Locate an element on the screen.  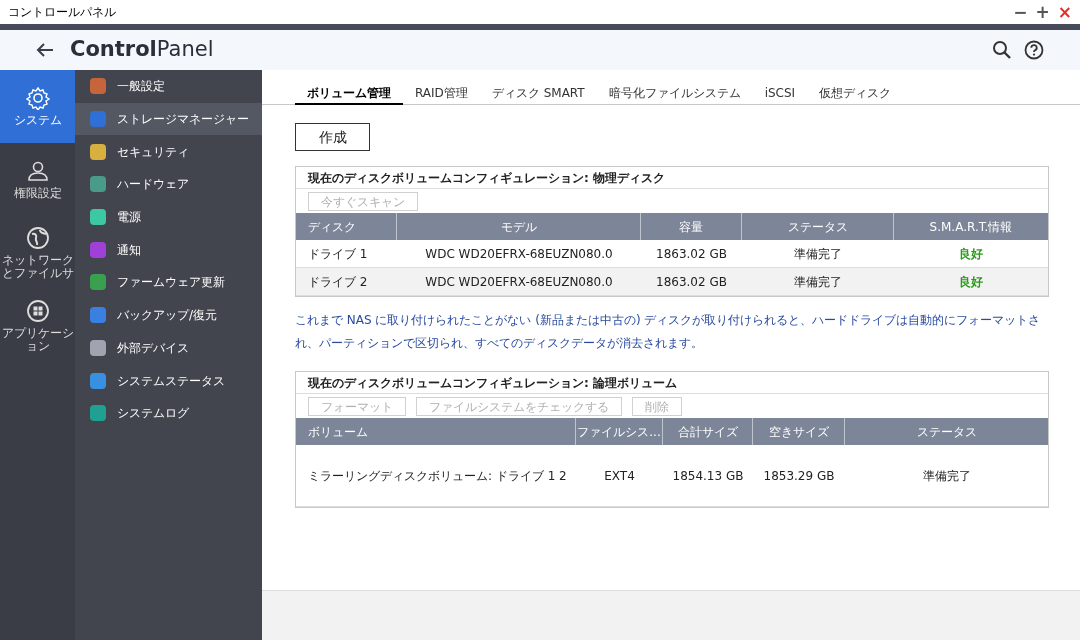
minimize-button: − is located at coordinates (1020, 12).